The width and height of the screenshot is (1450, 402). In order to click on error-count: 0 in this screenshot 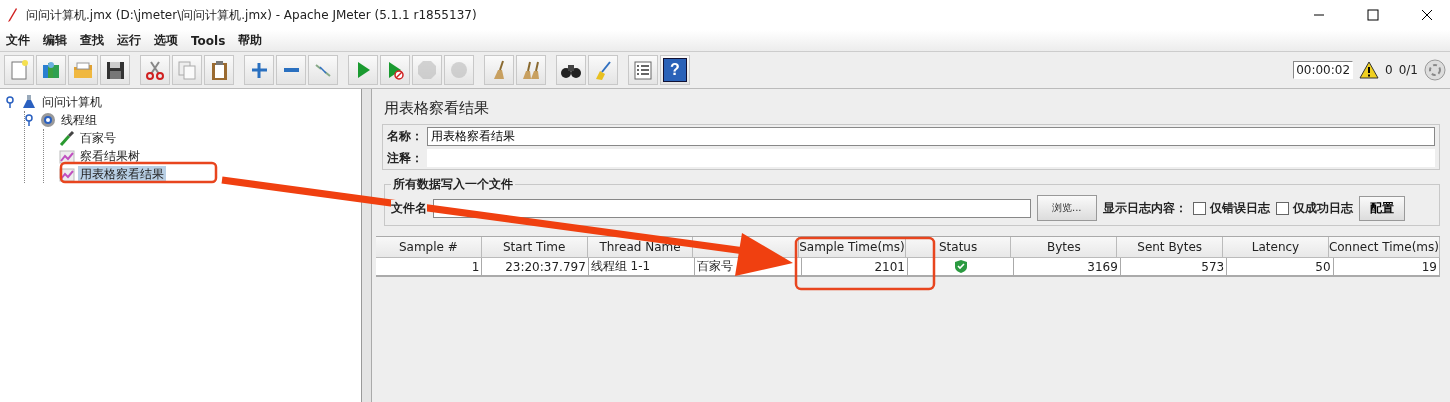, I will do `click(1389, 70)`.